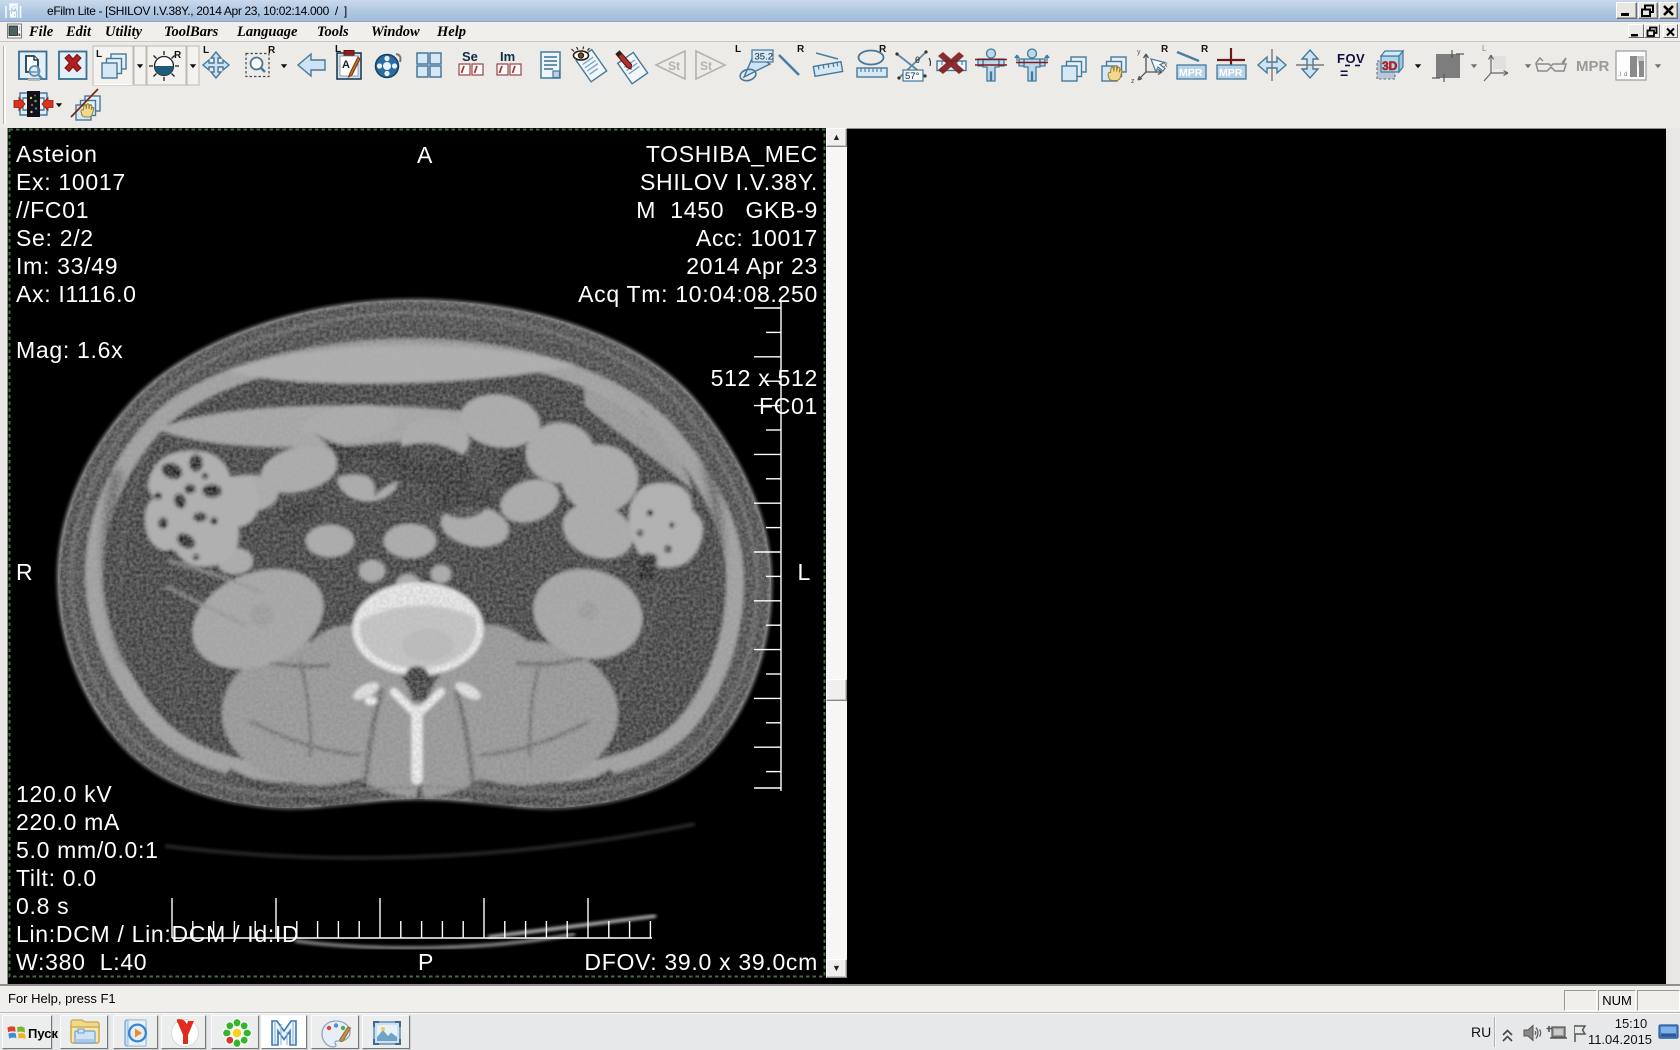  Describe the element at coordinates (346, 65) in the screenshot. I see `svg-text: A` at that location.